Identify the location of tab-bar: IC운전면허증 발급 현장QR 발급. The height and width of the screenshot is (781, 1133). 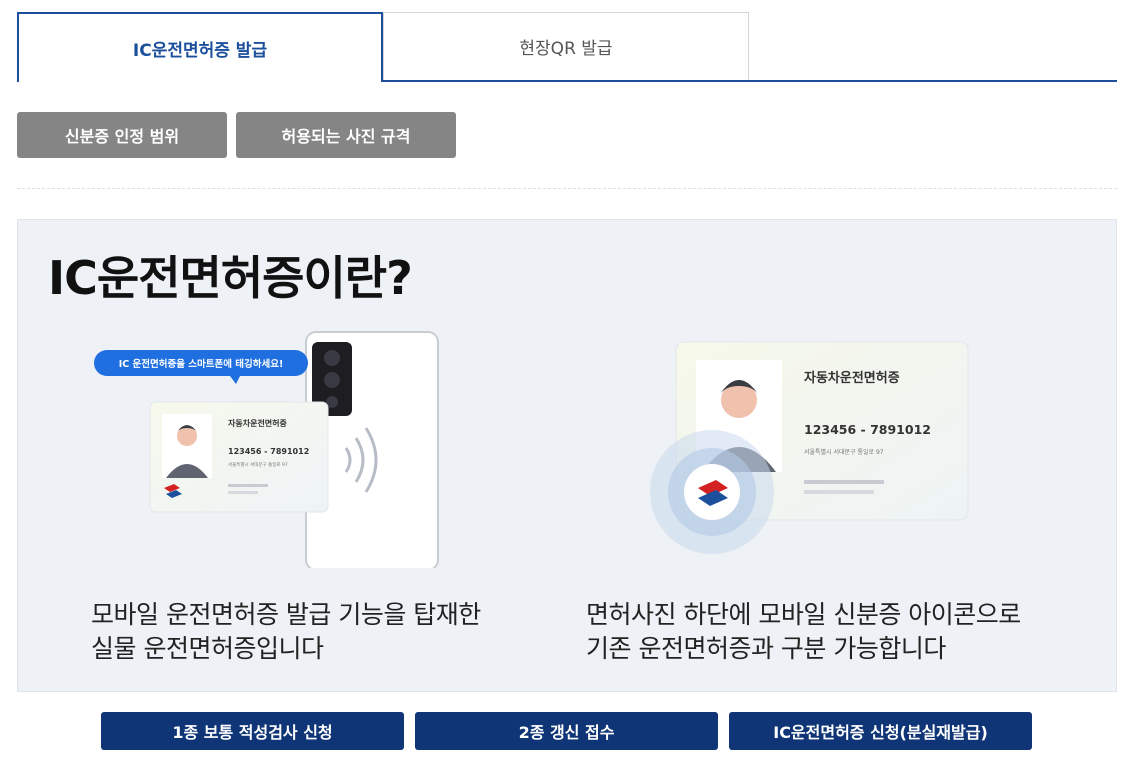
(567, 47).